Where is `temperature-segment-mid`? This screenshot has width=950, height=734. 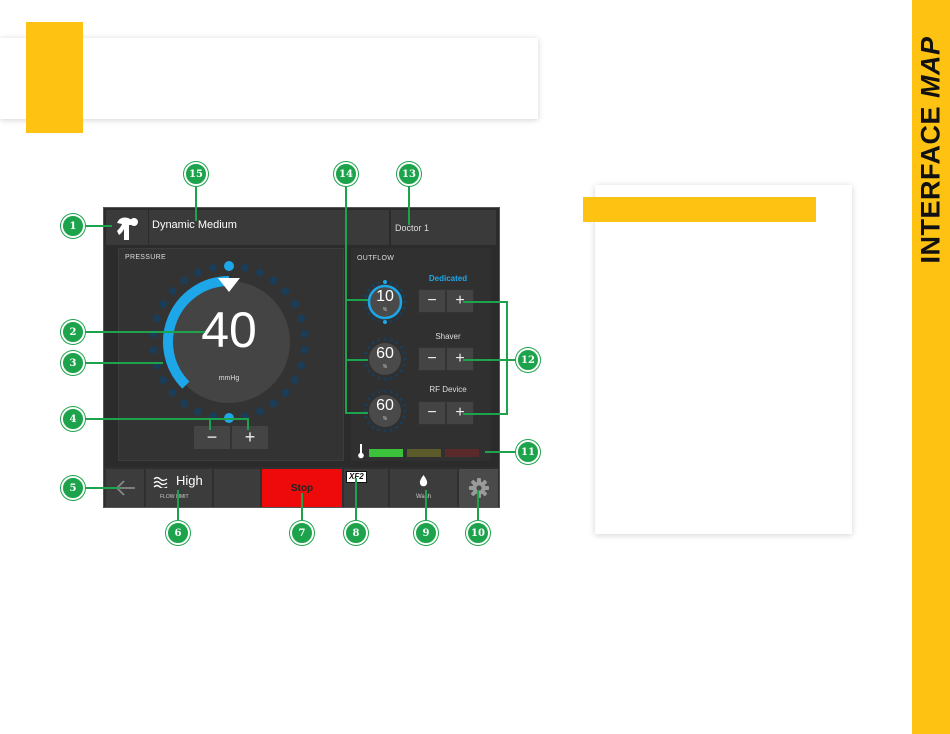
temperature-segment-mid is located at coordinates (424, 453).